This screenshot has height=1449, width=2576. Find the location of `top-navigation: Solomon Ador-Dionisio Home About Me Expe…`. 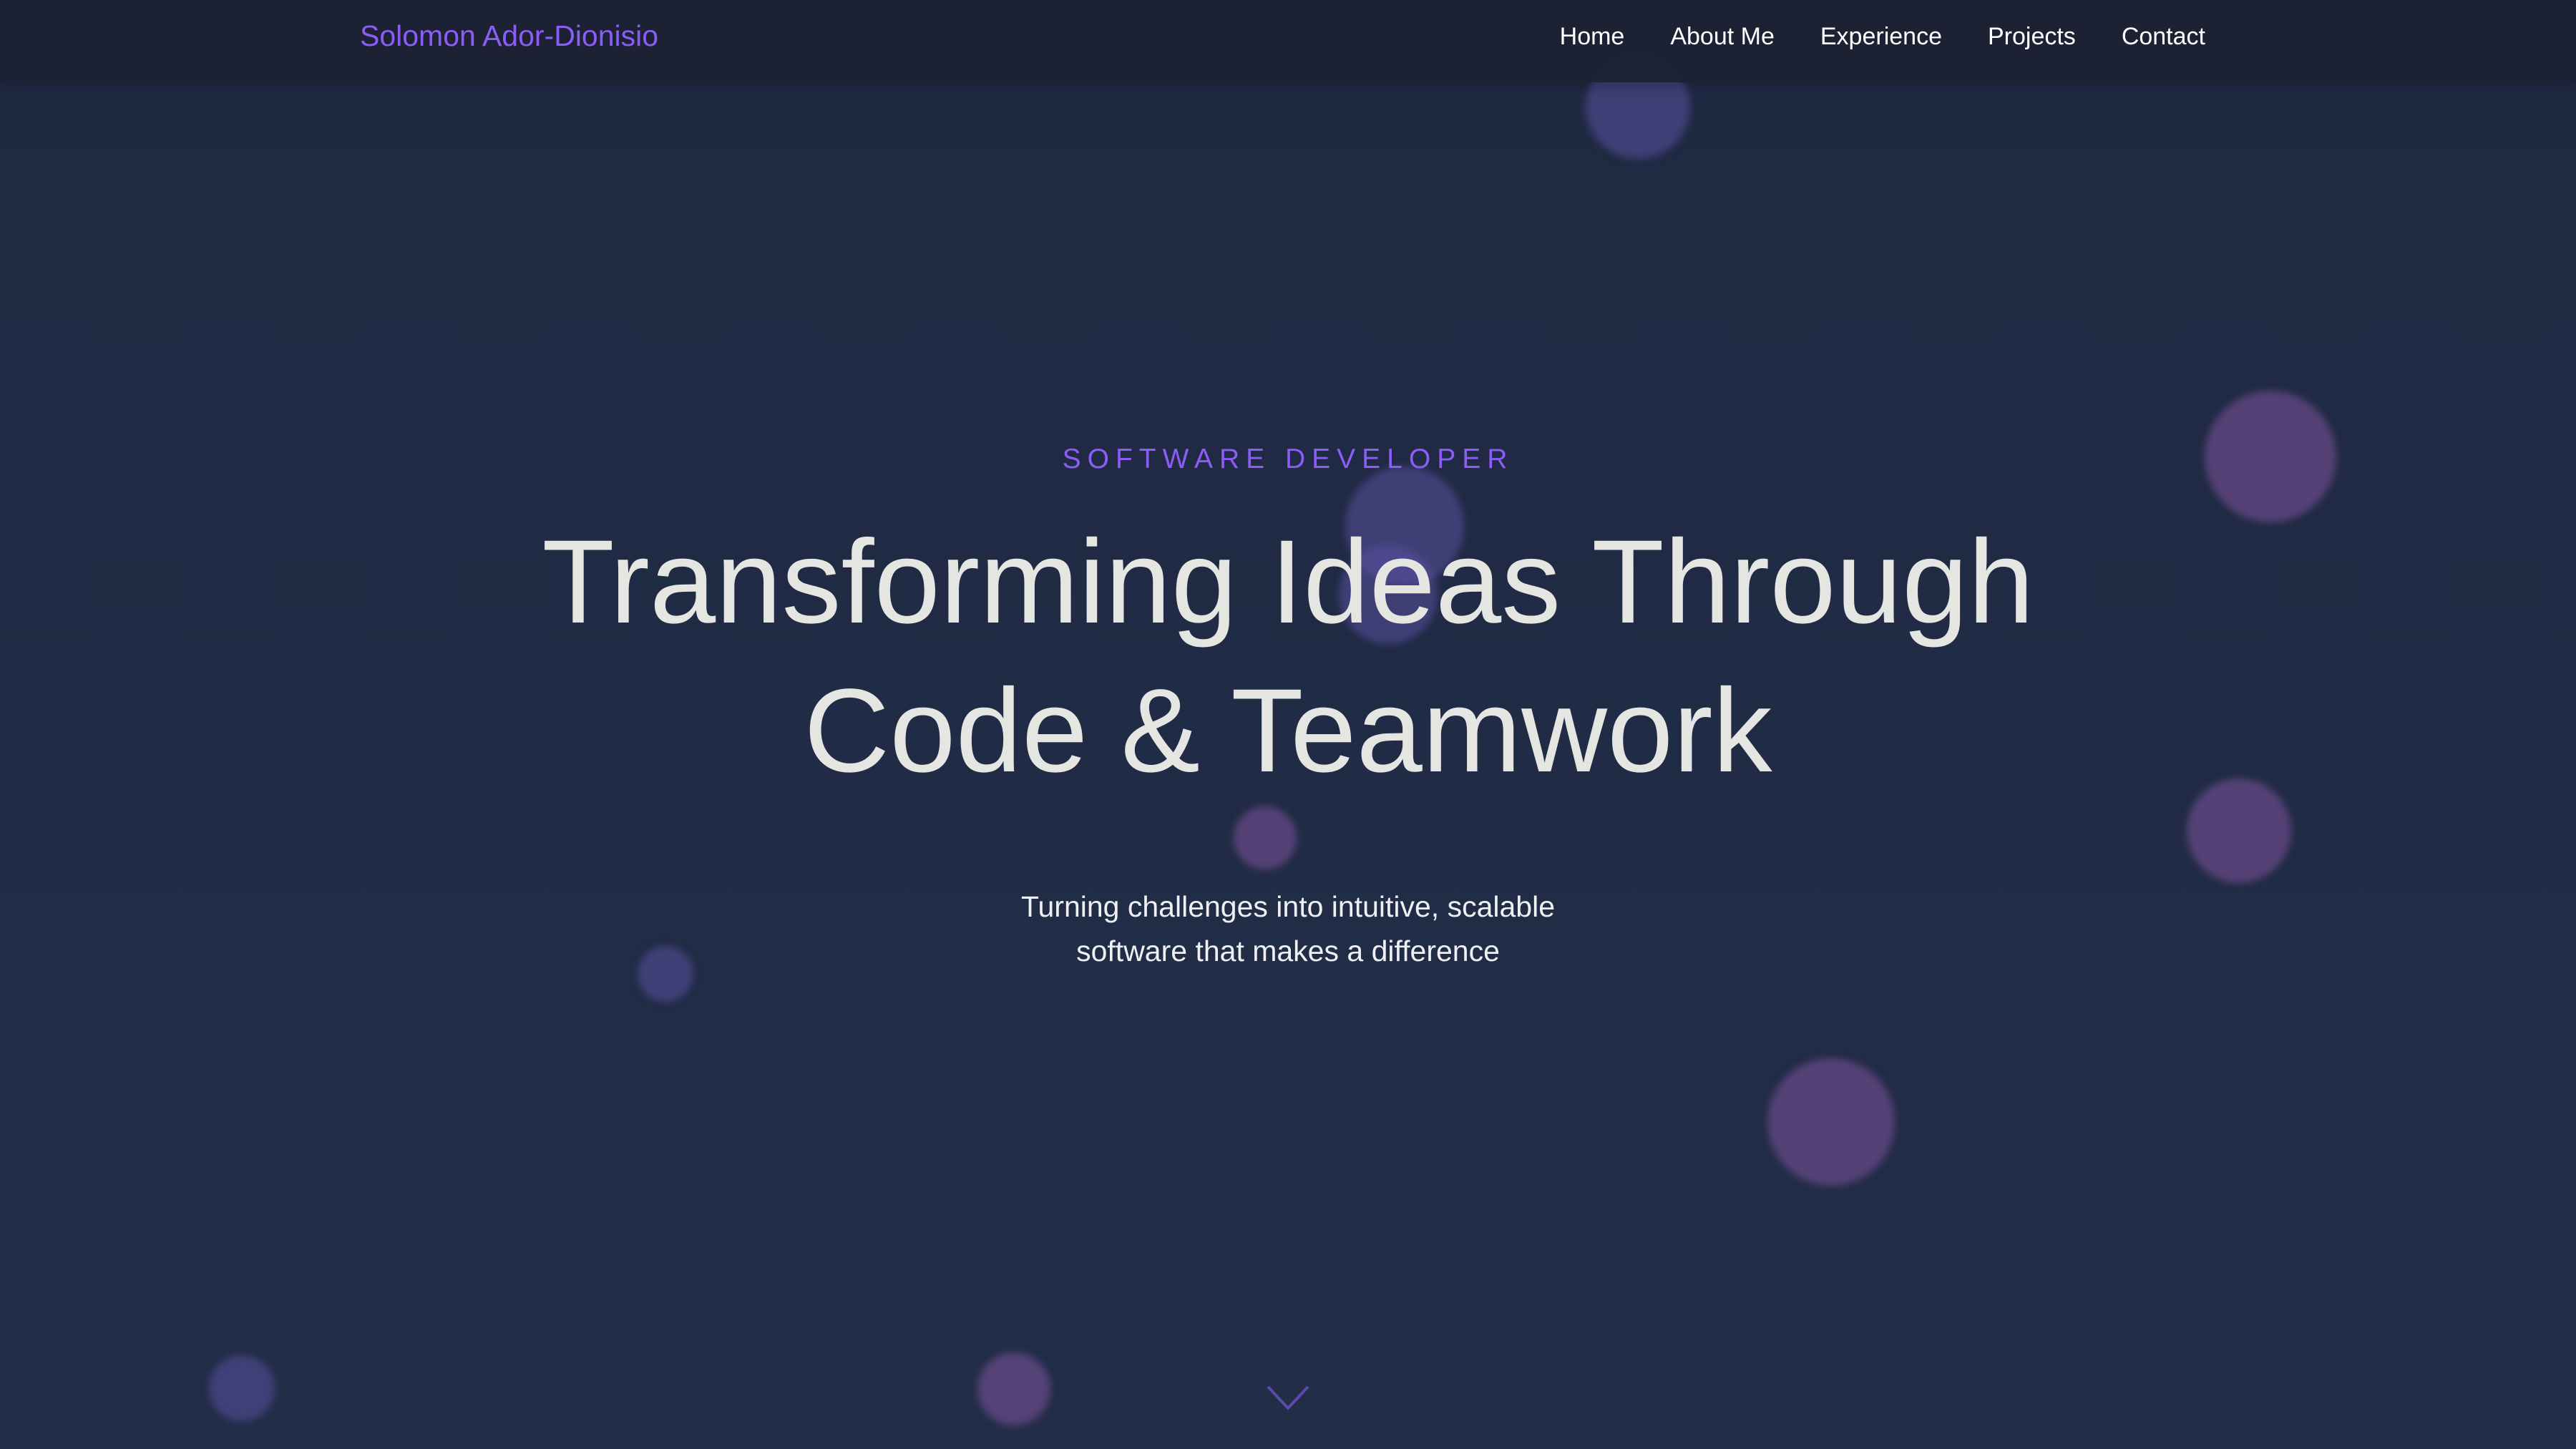

top-navigation: Solomon Ador-Dionisio Home About Me Expe… is located at coordinates (1288, 41).